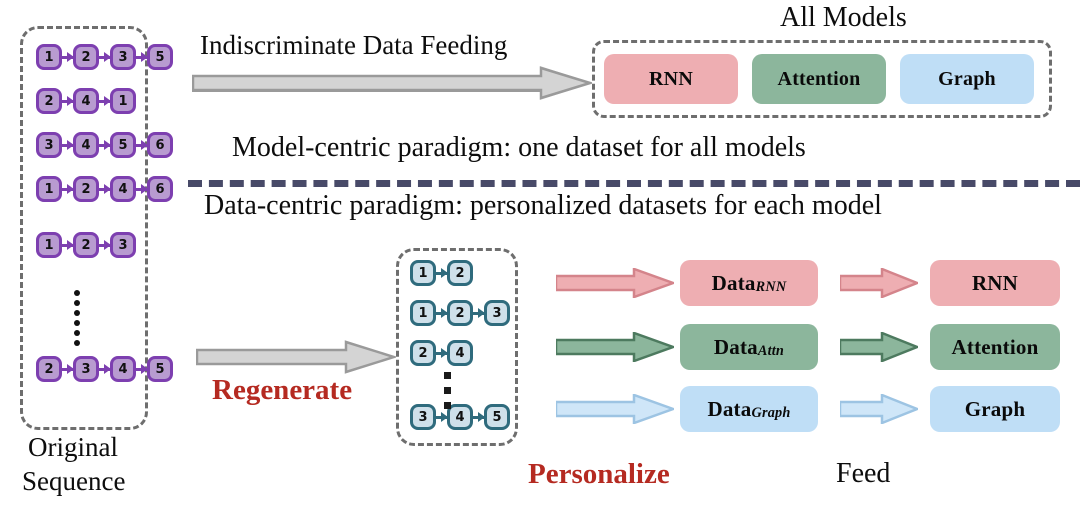 The image size is (1080, 509). I want to click on paradigm-divider, so click(634, 183).